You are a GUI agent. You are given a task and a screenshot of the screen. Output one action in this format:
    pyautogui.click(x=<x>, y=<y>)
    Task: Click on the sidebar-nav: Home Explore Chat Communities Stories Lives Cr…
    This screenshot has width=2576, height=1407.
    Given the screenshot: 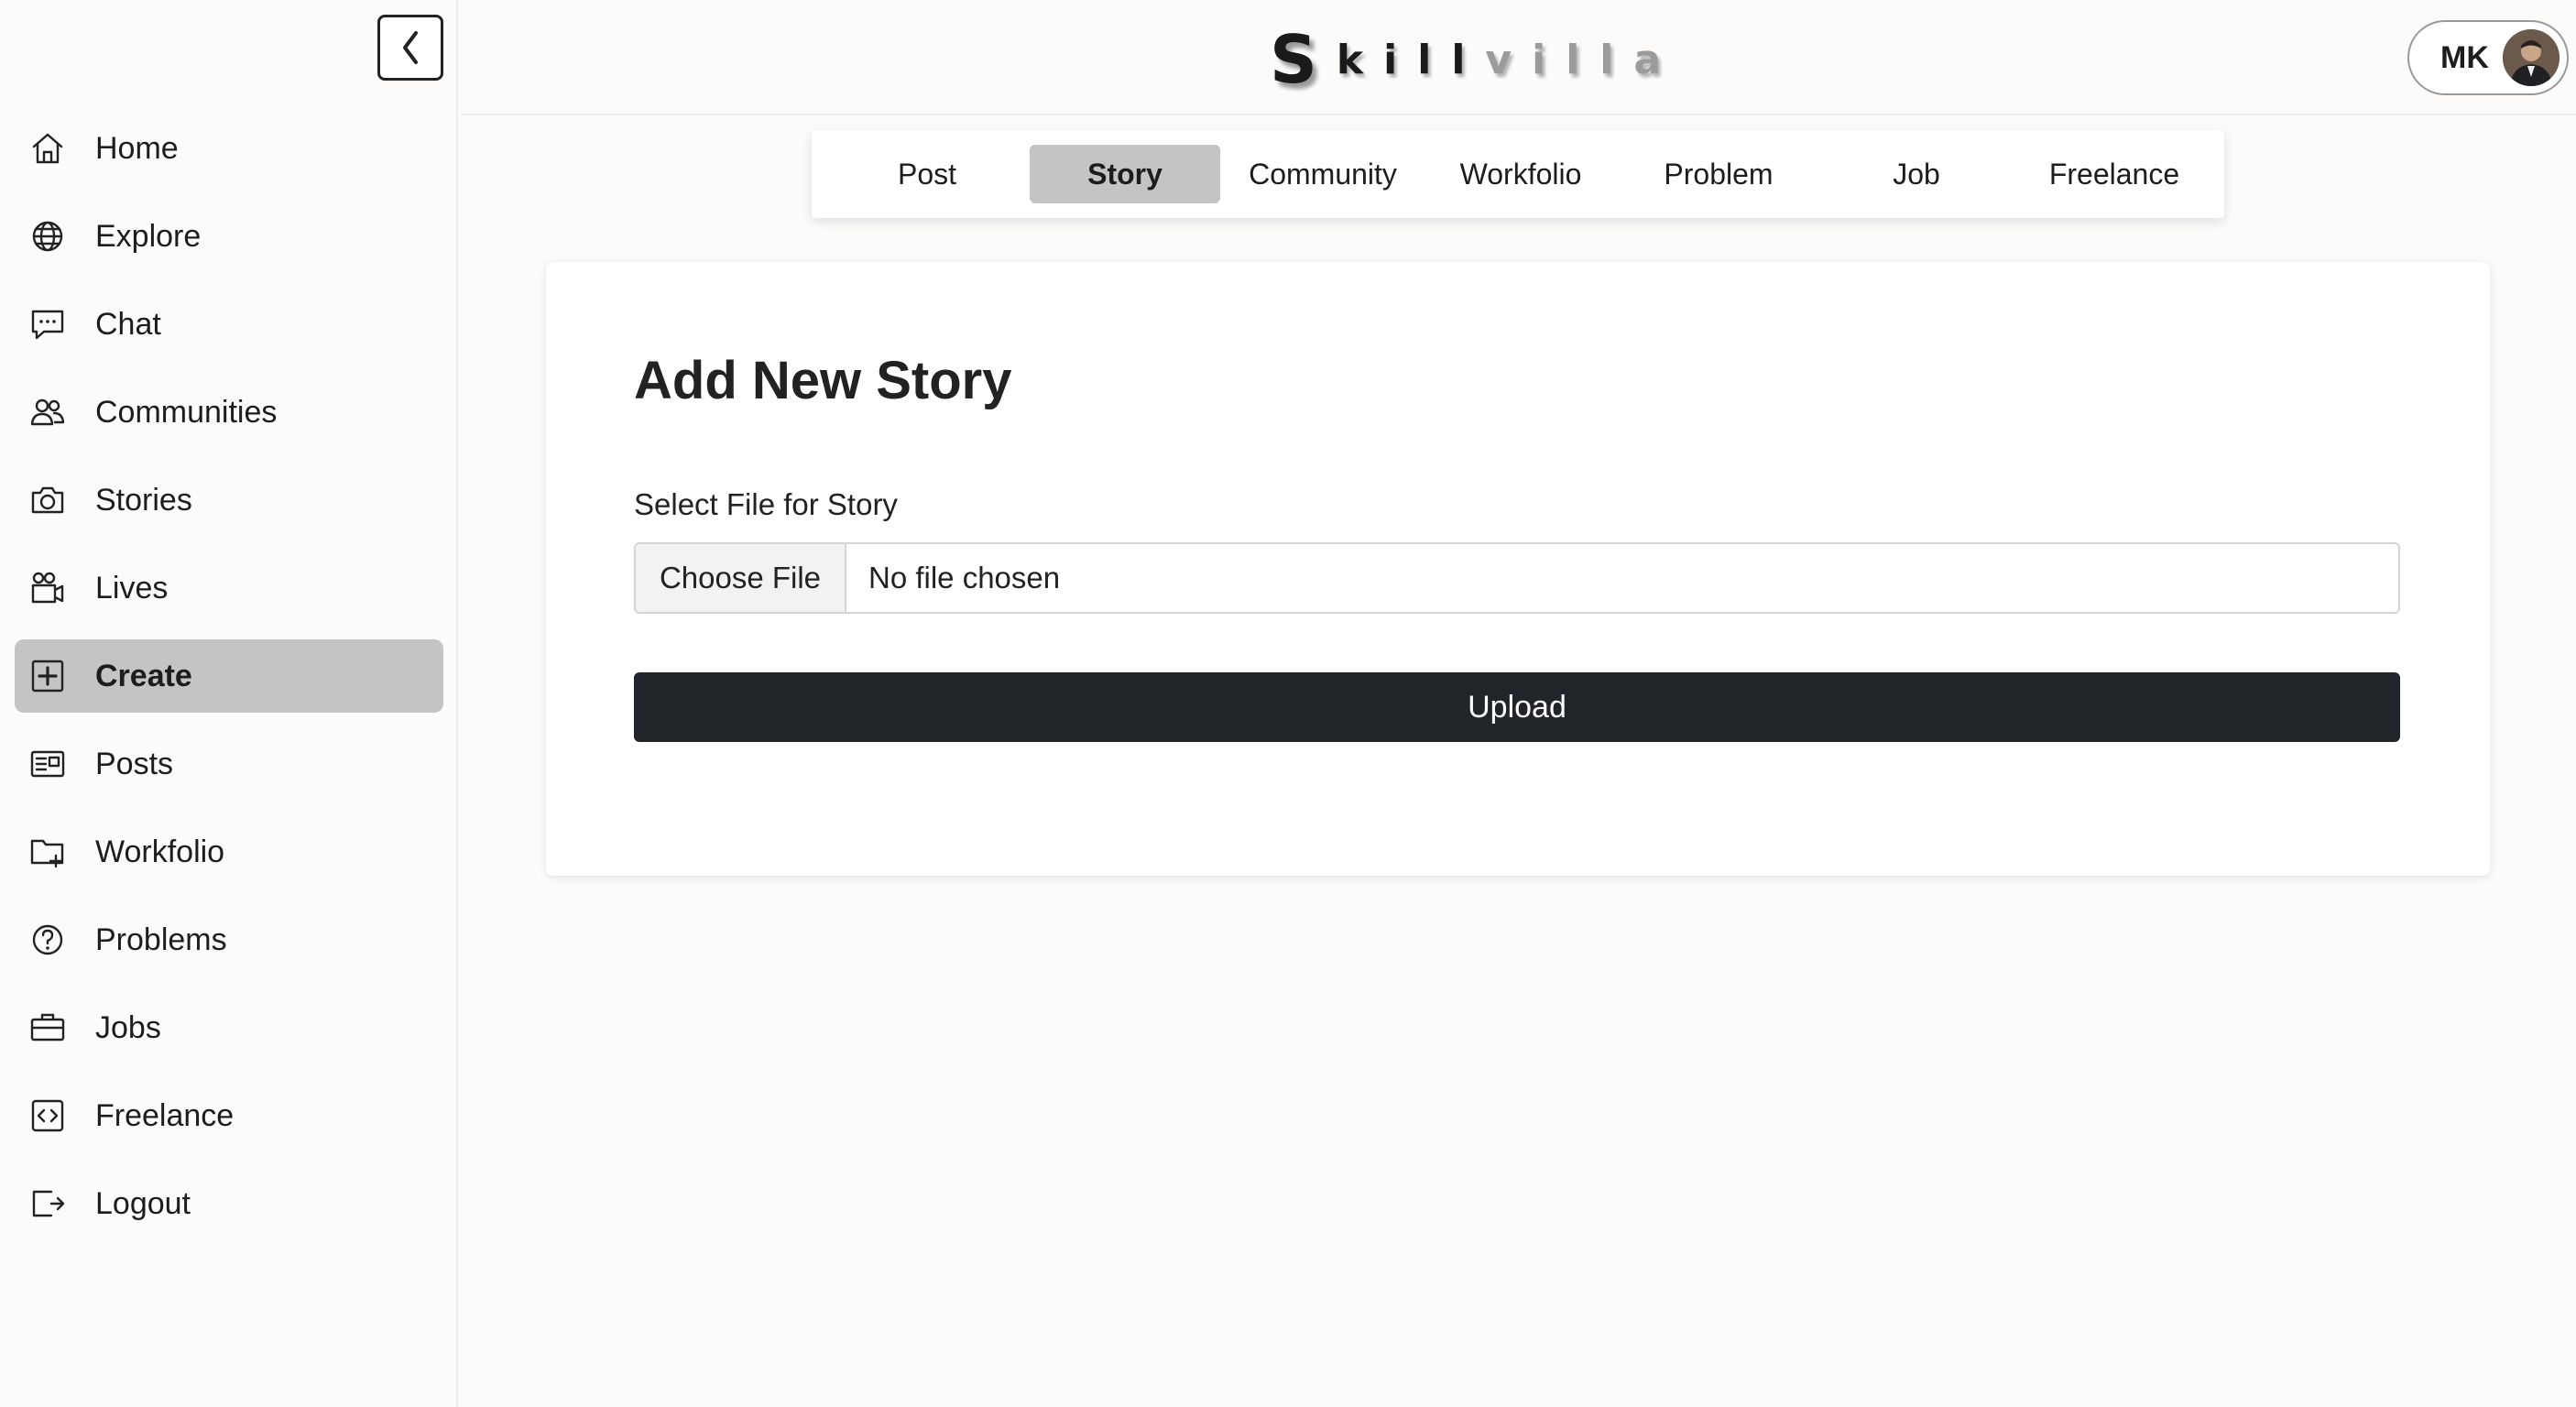 What is the action you would take?
    pyautogui.click(x=229, y=683)
    